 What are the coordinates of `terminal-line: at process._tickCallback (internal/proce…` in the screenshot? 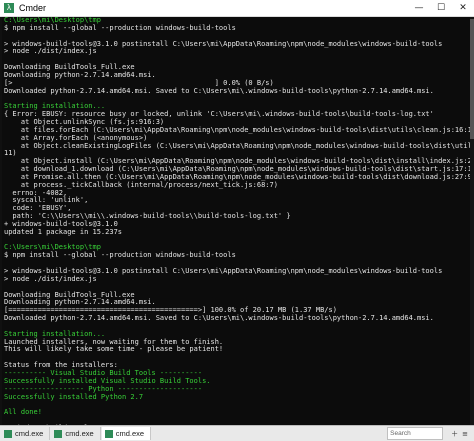 It's located at (237, 186).